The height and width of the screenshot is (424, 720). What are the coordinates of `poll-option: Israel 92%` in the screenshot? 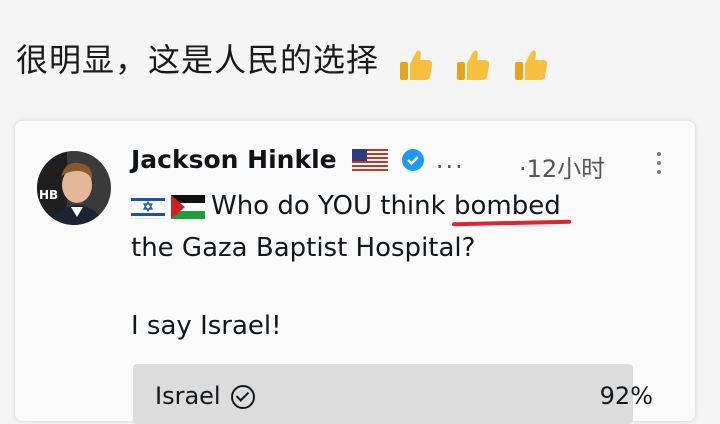 It's located at (393, 394).